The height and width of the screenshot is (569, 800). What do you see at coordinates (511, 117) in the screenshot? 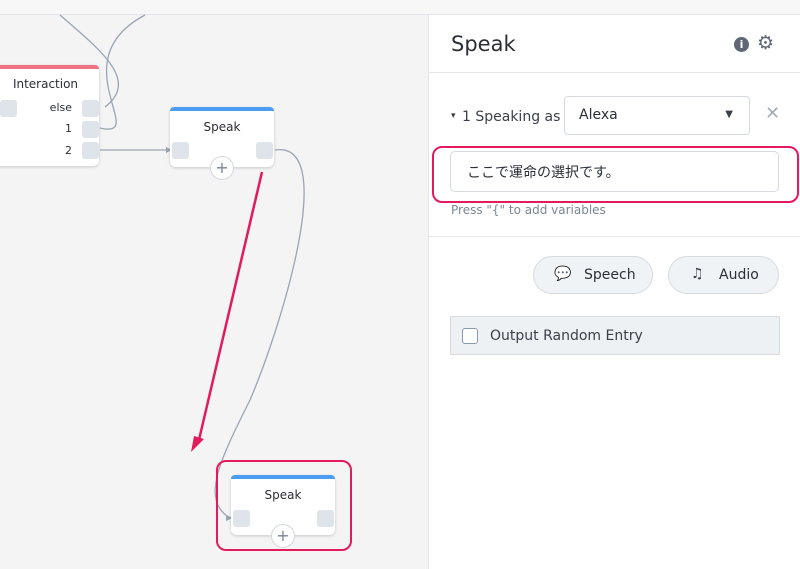
I see `speaking-as-label: 1 Speaking as` at bounding box center [511, 117].